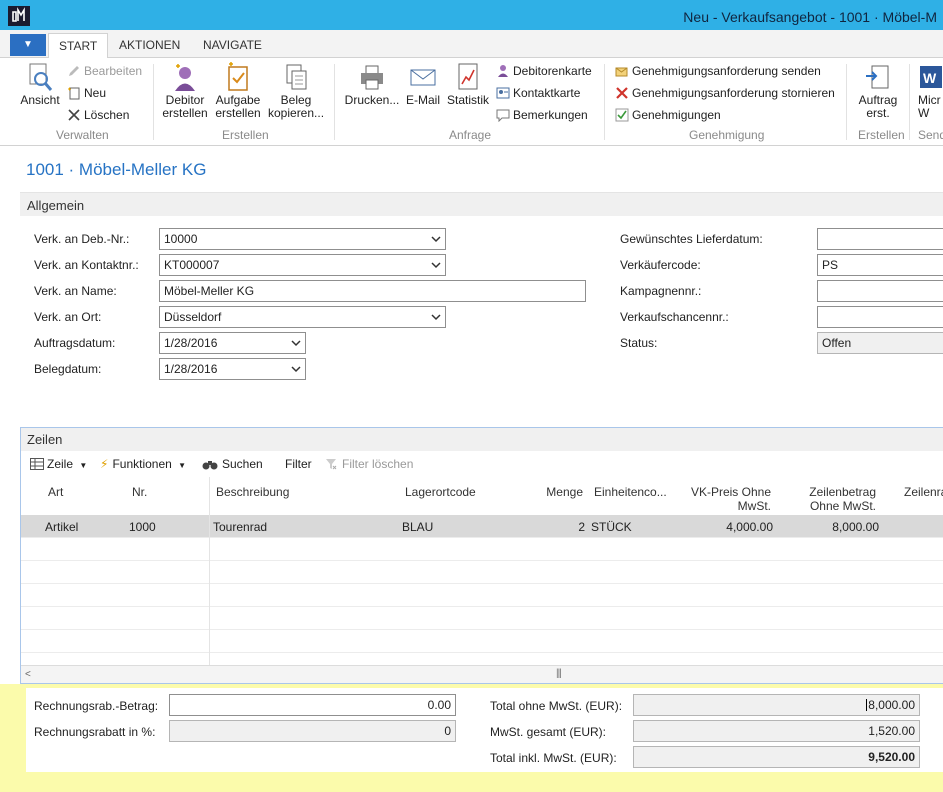  Describe the element at coordinates (930, 91) in the screenshot. I see `word-button: W Micr W` at that location.